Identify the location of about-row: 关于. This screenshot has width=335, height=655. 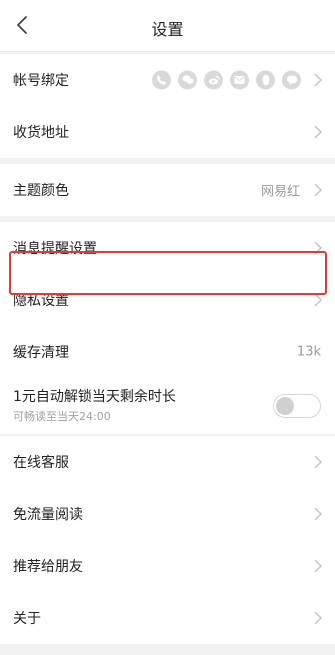
(167, 618).